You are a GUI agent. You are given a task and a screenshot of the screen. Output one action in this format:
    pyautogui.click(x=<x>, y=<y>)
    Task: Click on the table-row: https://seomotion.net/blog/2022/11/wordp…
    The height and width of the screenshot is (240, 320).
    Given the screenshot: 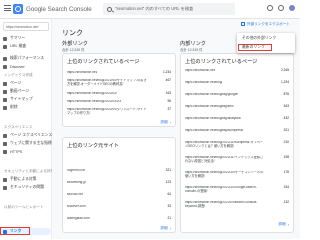 What is the action you would take?
    pyautogui.click(x=237, y=144)
    